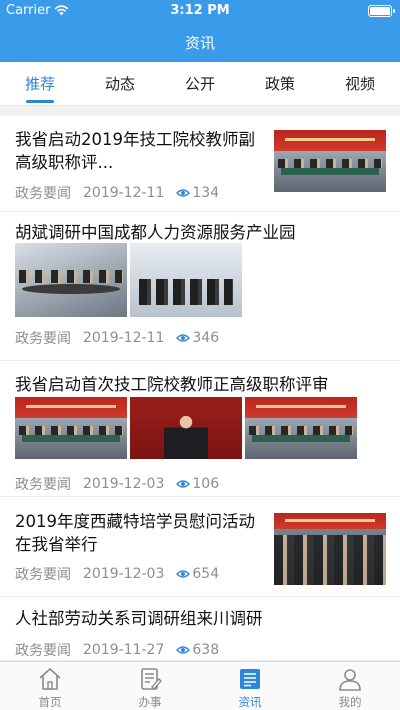 This screenshot has height=710, width=400. I want to click on tabbar-item-home: 首页, so click(50, 686).